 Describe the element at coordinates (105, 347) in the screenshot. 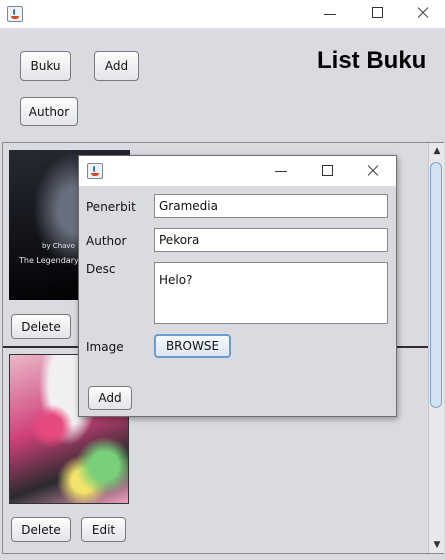

I see `image-label: Image` at that location.